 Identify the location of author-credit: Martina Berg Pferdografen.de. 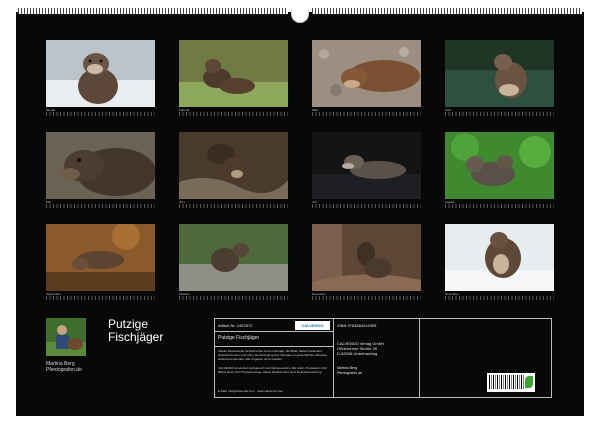
(64, 367).